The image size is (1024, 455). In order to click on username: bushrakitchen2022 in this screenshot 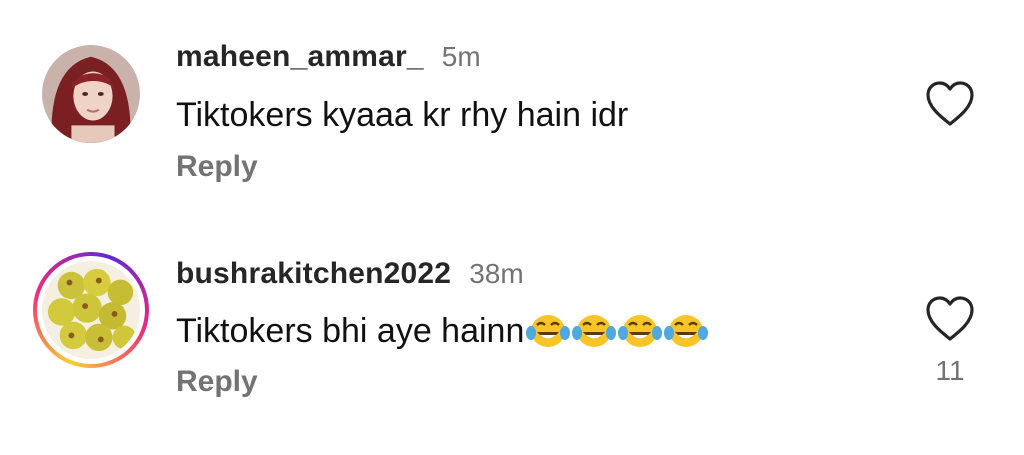, I will do `click(313, 274)`.